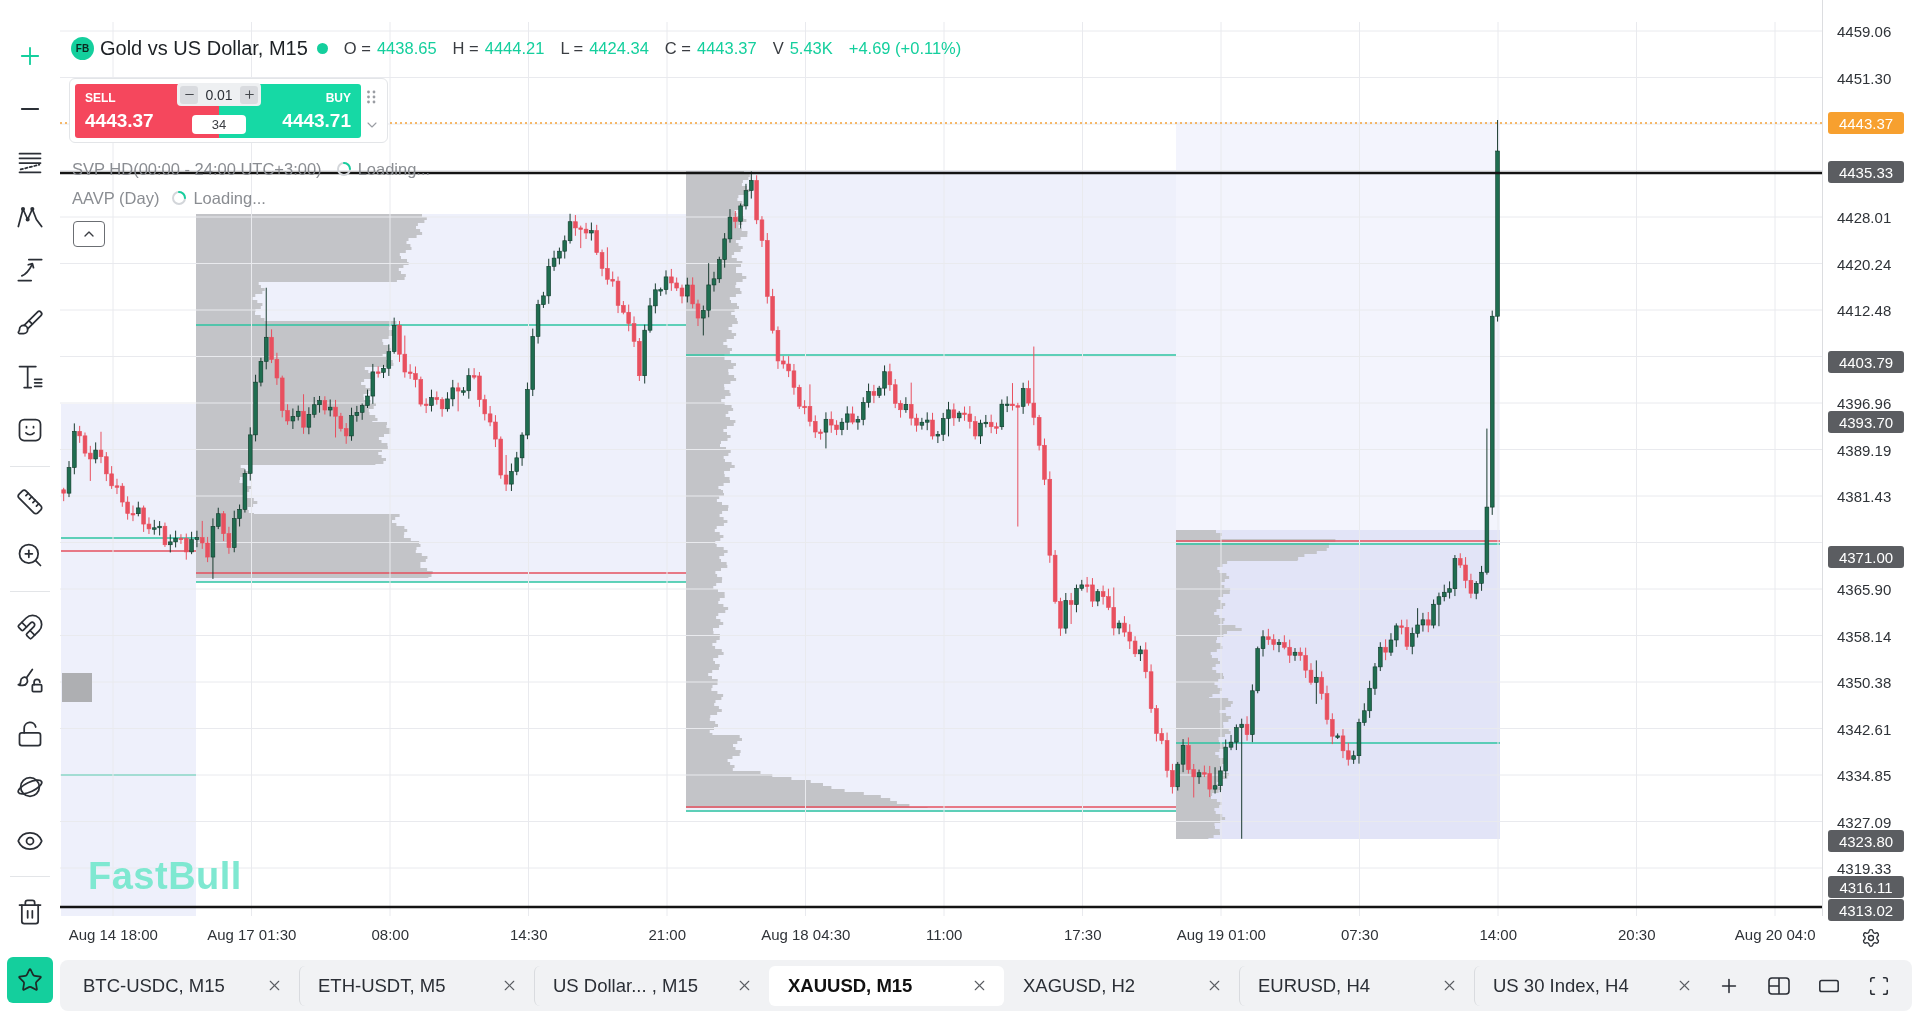 This screenshot has height=1023, width=1920. I want to click on price-tag: 4313.02, so click(1866, 910).